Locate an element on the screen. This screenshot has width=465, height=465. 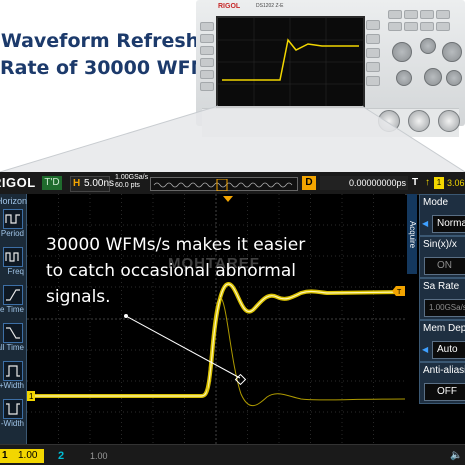
measure-item-fall-time: Fall Time is located at coordinates (13, 339).